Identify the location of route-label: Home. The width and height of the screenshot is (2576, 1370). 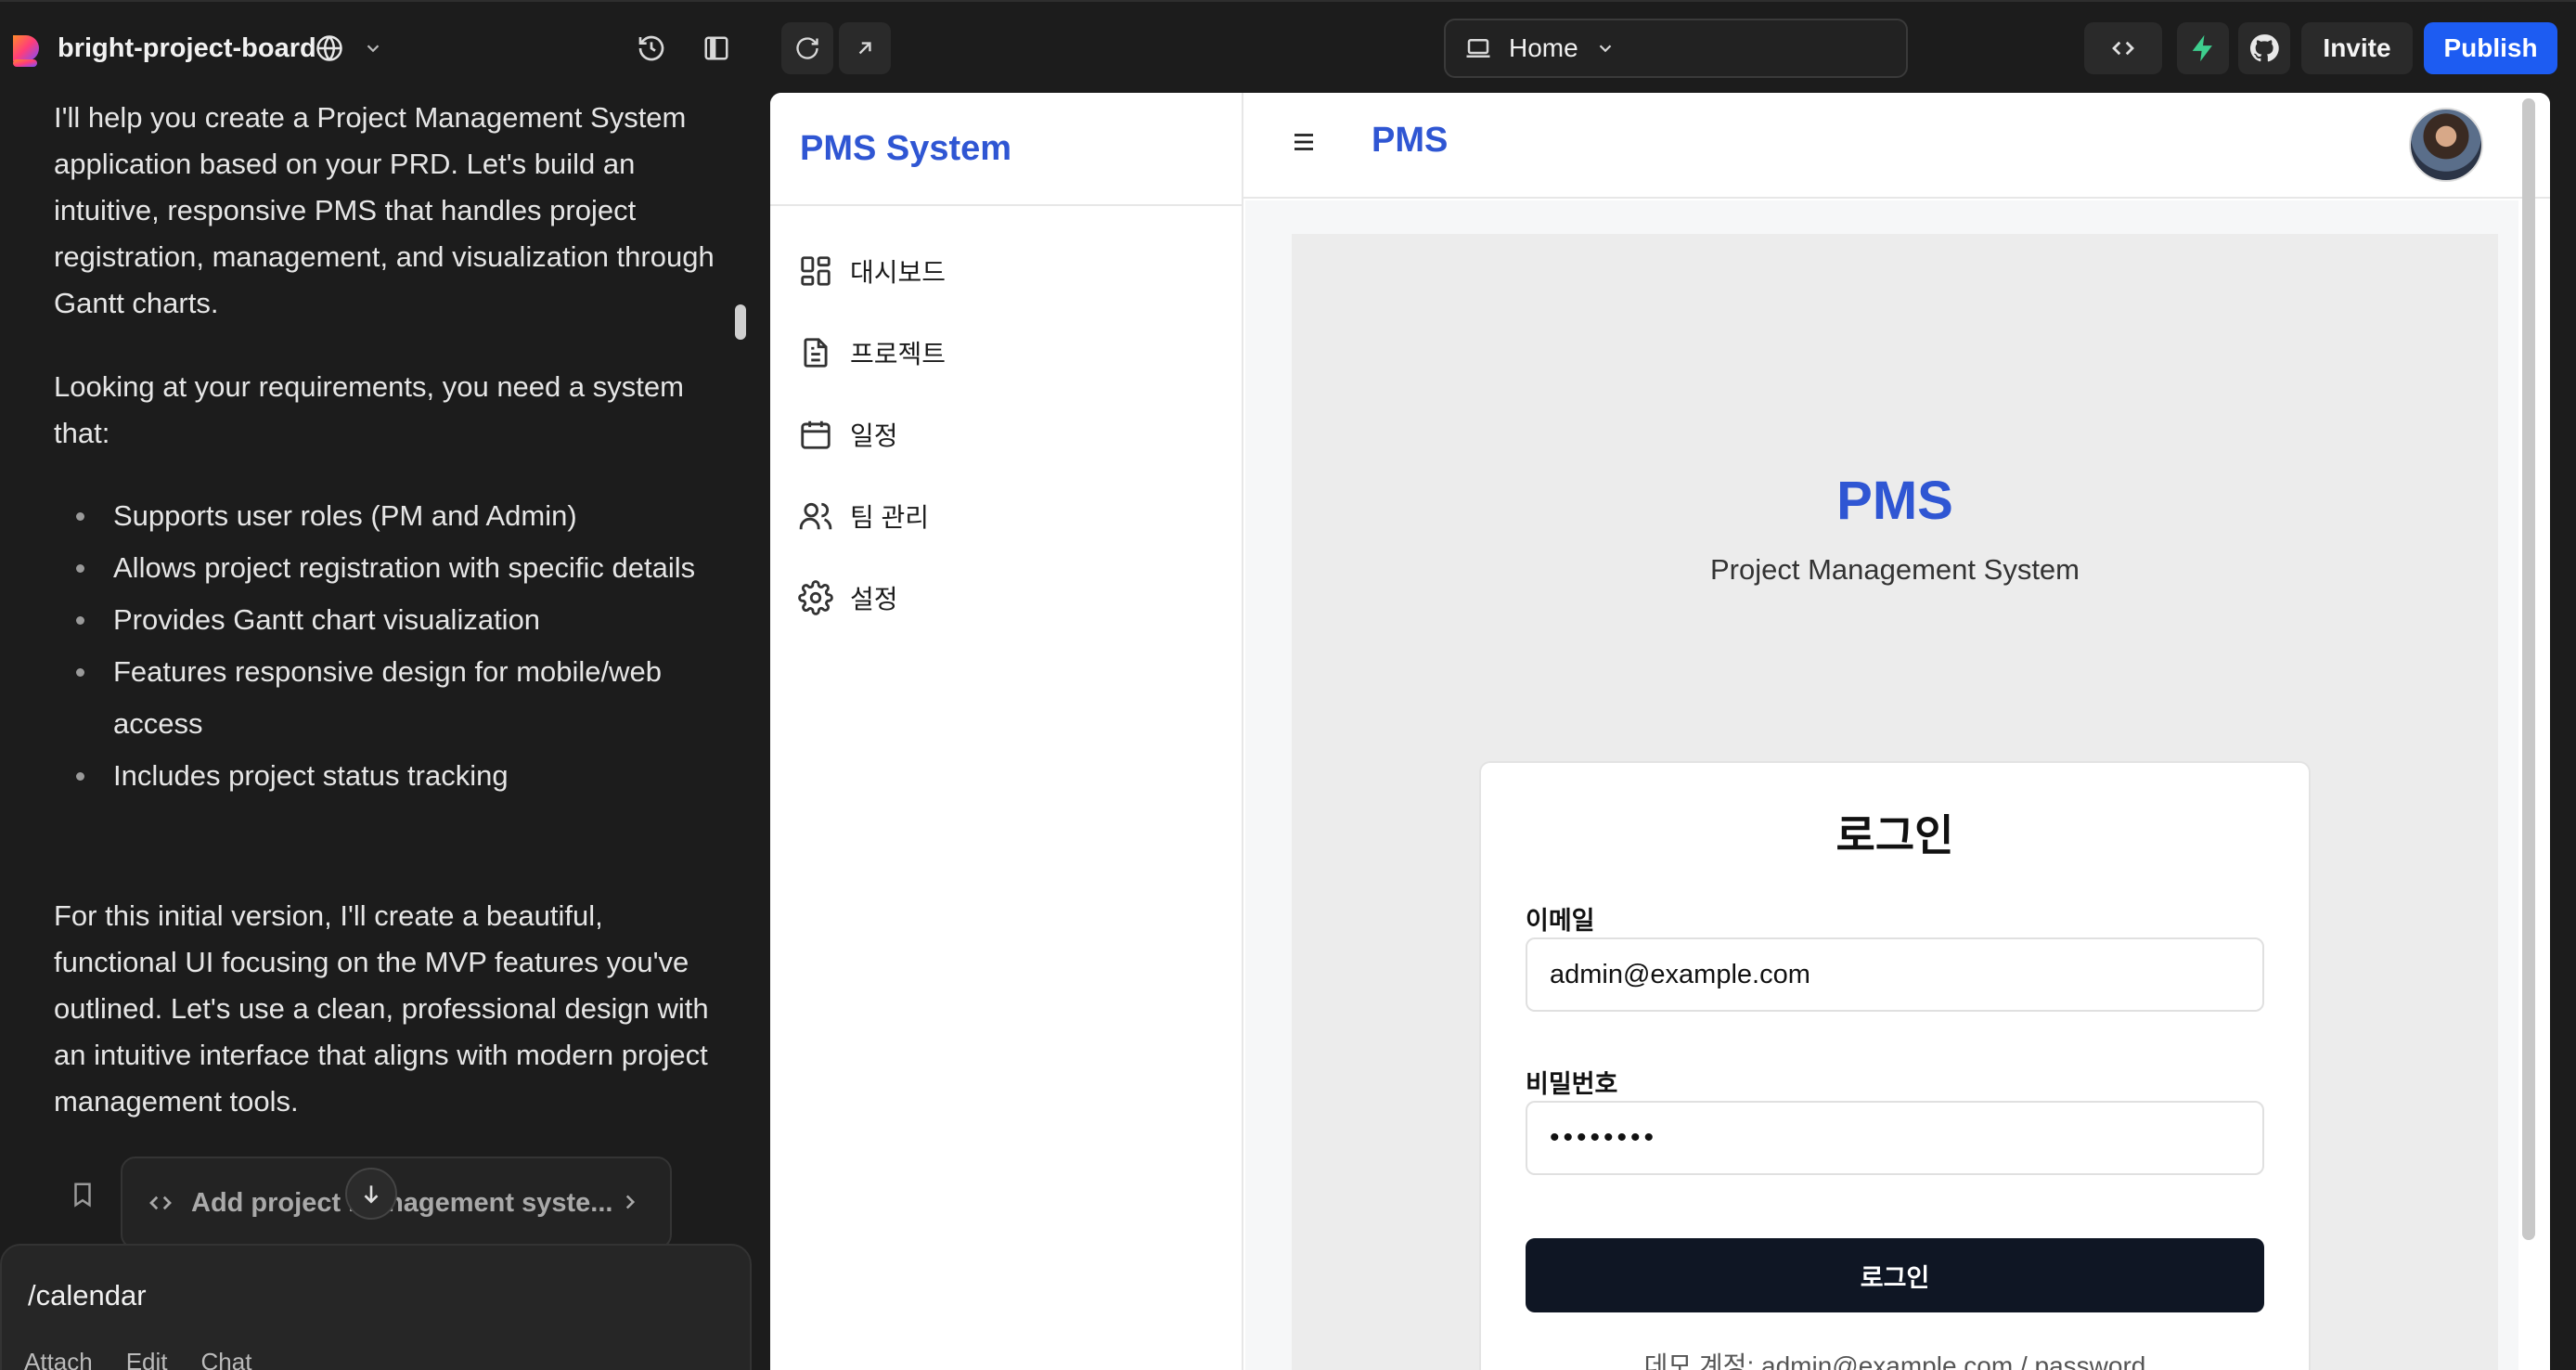
(1543, 47).